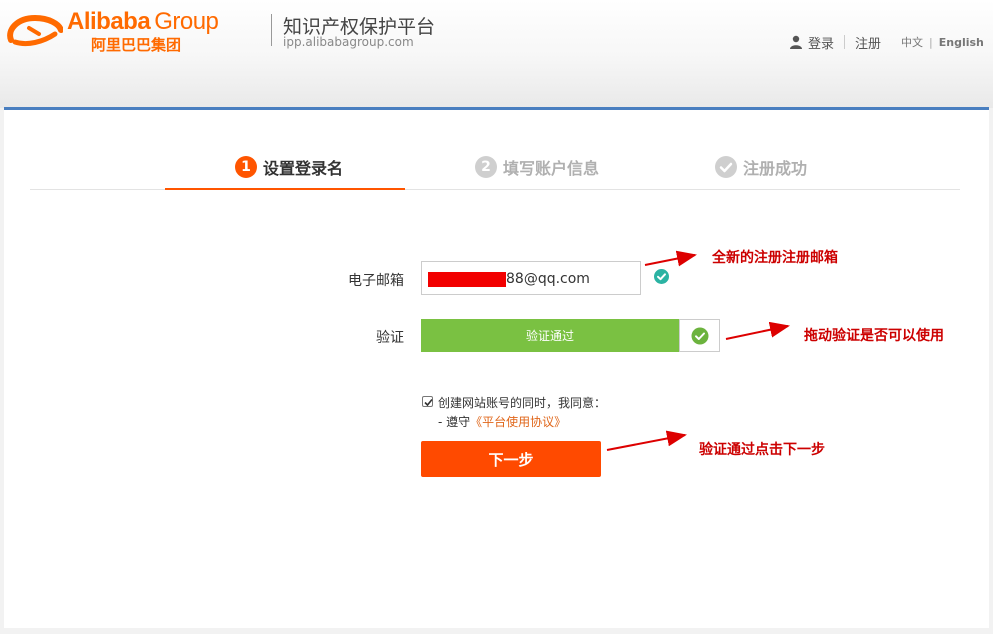 The width and height of the screenshot is (993, 634). I want to click on active-step-indicator, so click(285, 189).